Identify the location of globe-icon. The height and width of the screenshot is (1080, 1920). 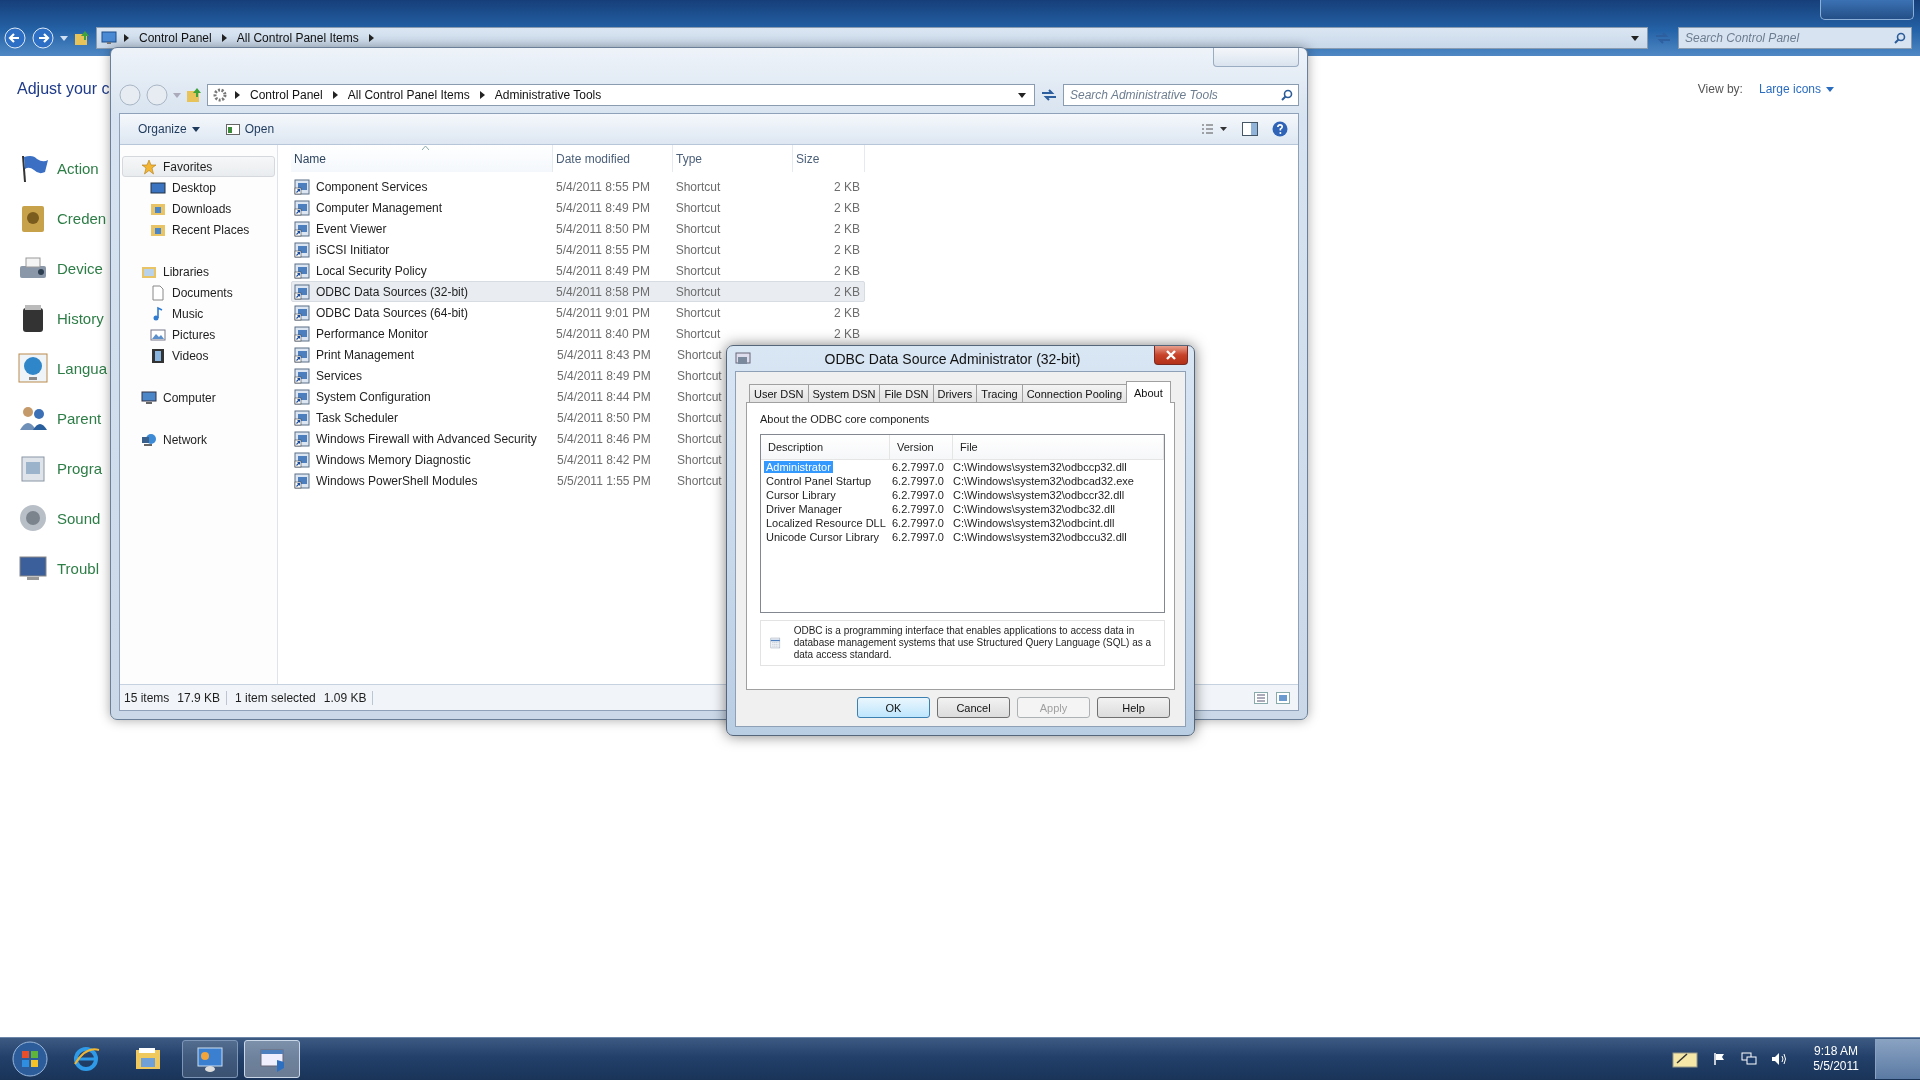
(33, 368).